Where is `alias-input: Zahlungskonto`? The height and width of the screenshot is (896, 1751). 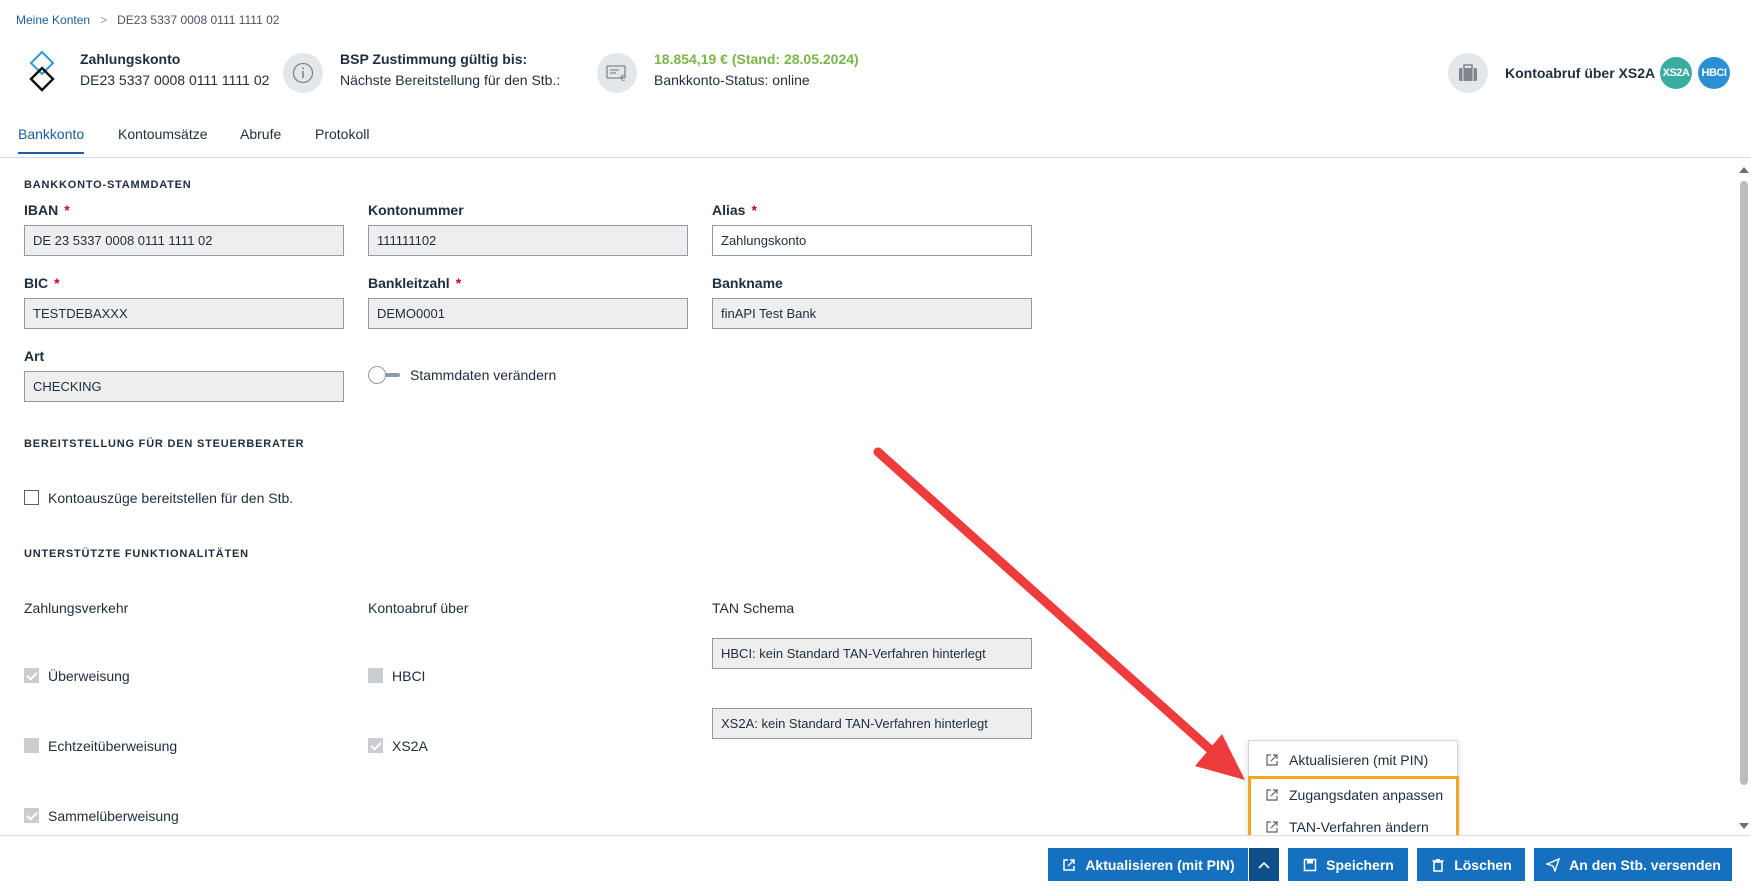
alias-input: Zahlungskonto is located at coordinates (872, 240).